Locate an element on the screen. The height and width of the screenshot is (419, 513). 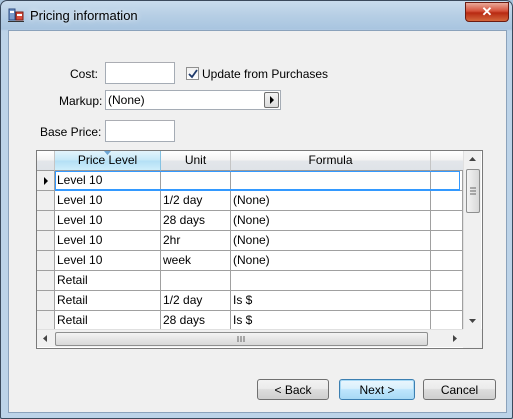
table-row: Level 10 week (None) is located at coordinates (259, 261).